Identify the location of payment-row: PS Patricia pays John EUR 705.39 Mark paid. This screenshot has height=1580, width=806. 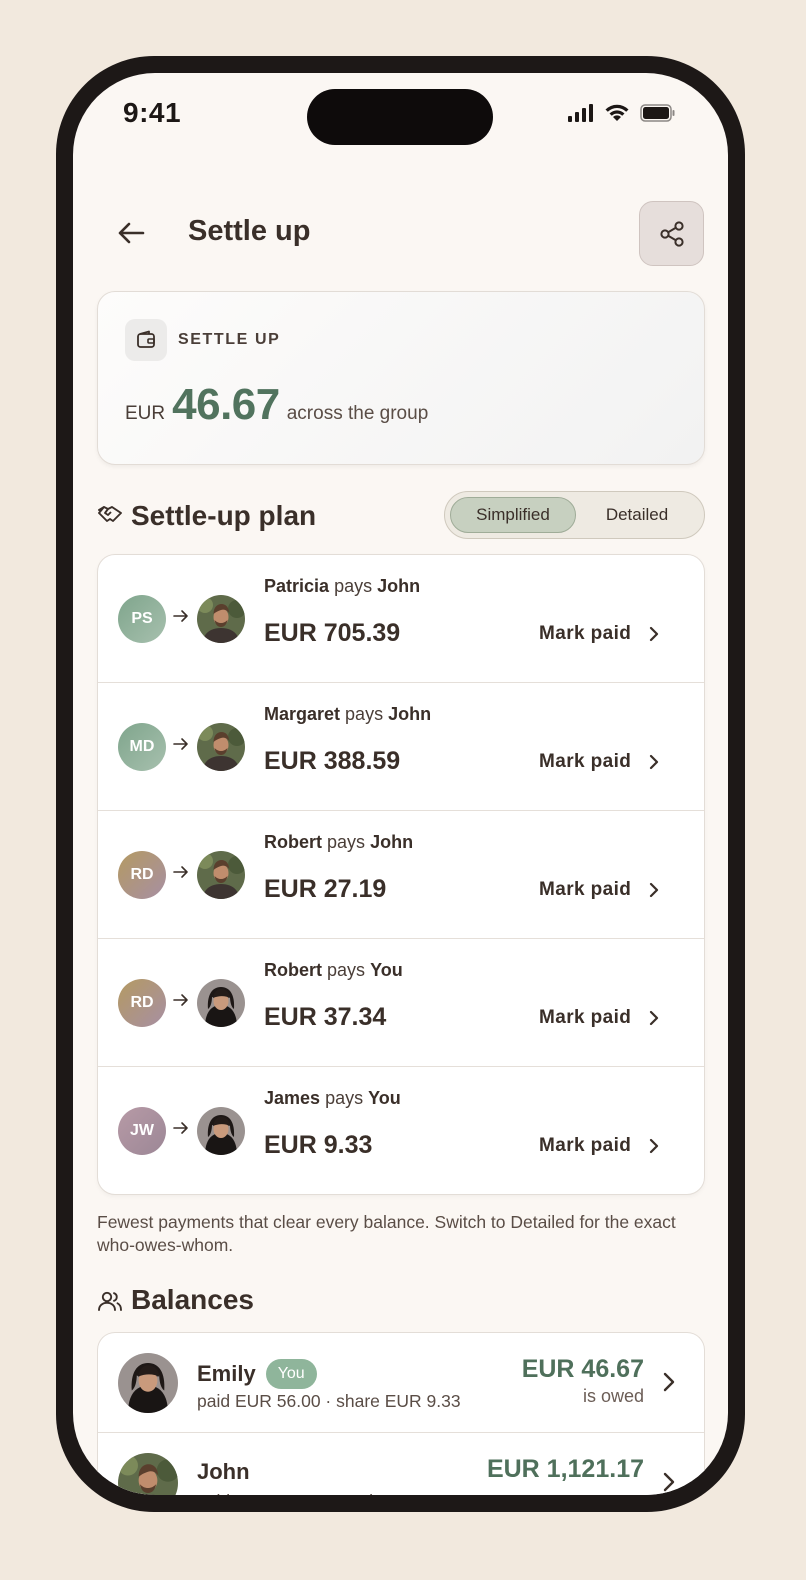
(401, 619).